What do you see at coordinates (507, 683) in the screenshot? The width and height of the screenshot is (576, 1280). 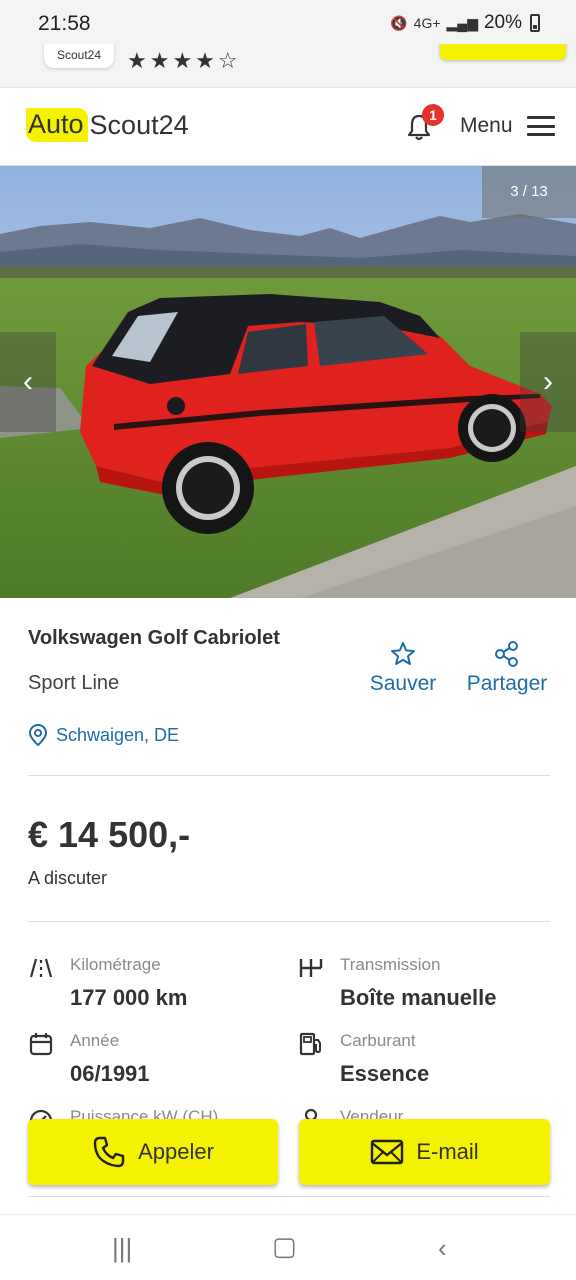 I see `share-label: Partager` at bounding box center [507, 683].